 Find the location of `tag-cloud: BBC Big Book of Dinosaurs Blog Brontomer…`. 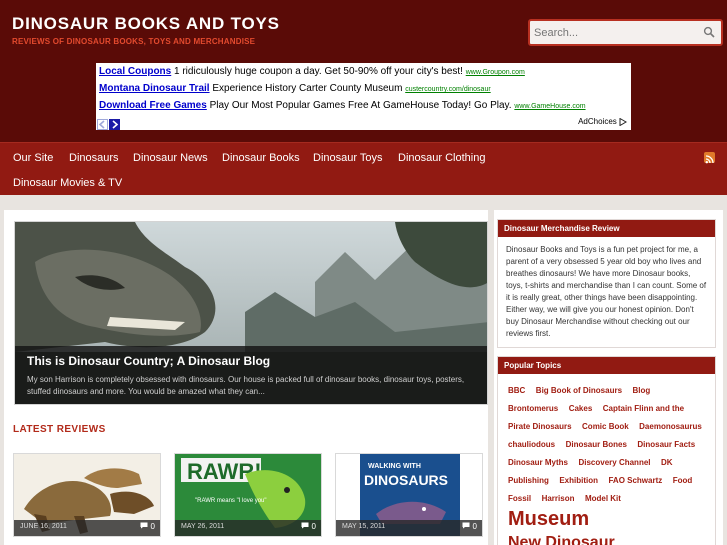

tag-cloud: BBC Big Book of Dinosaurs Blog Brontomer… is located at coordinates (606, 459).